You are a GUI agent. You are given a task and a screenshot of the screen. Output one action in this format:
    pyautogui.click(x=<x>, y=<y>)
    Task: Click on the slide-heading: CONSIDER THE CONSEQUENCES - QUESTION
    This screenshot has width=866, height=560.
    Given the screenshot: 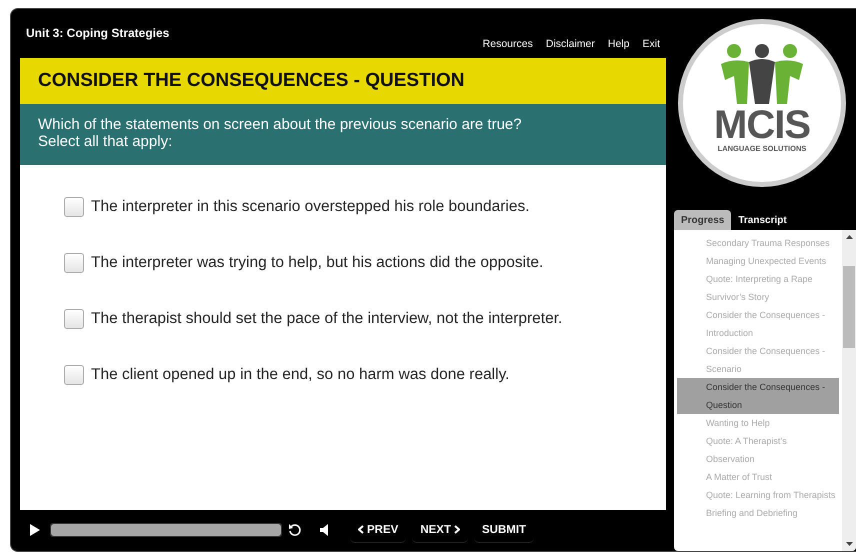 What is the action you would take?
    pyautogui.click(x=343, y=81)
    